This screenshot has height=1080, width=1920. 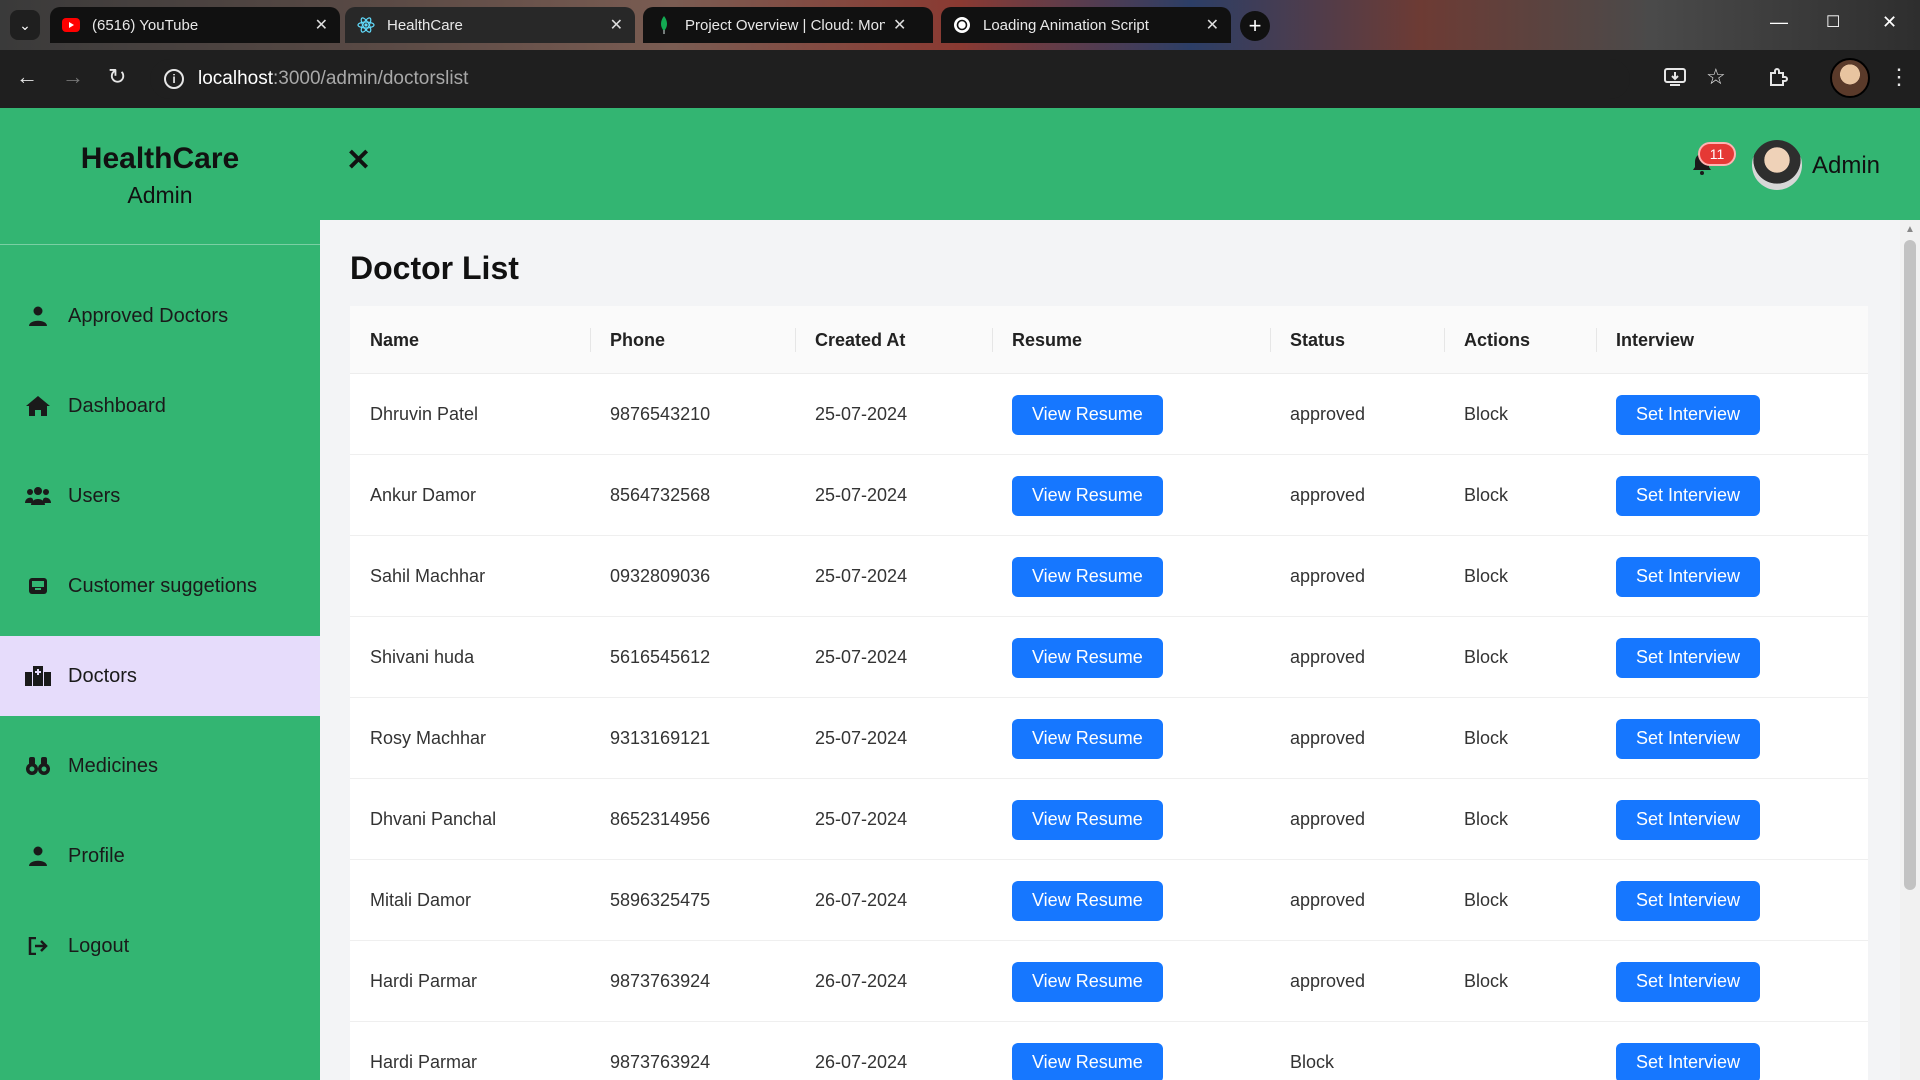 I want to click on sidebar-item-label: Doctors, so click(x=102, y=675).